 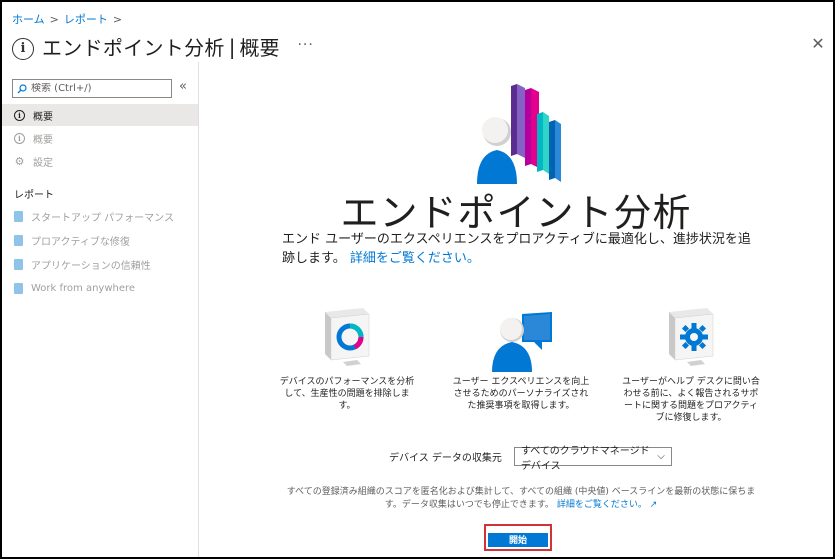 What do you see at coordinates (98, 88) in the screenshot?
I see `search-input` at bounding box center [98, 88].